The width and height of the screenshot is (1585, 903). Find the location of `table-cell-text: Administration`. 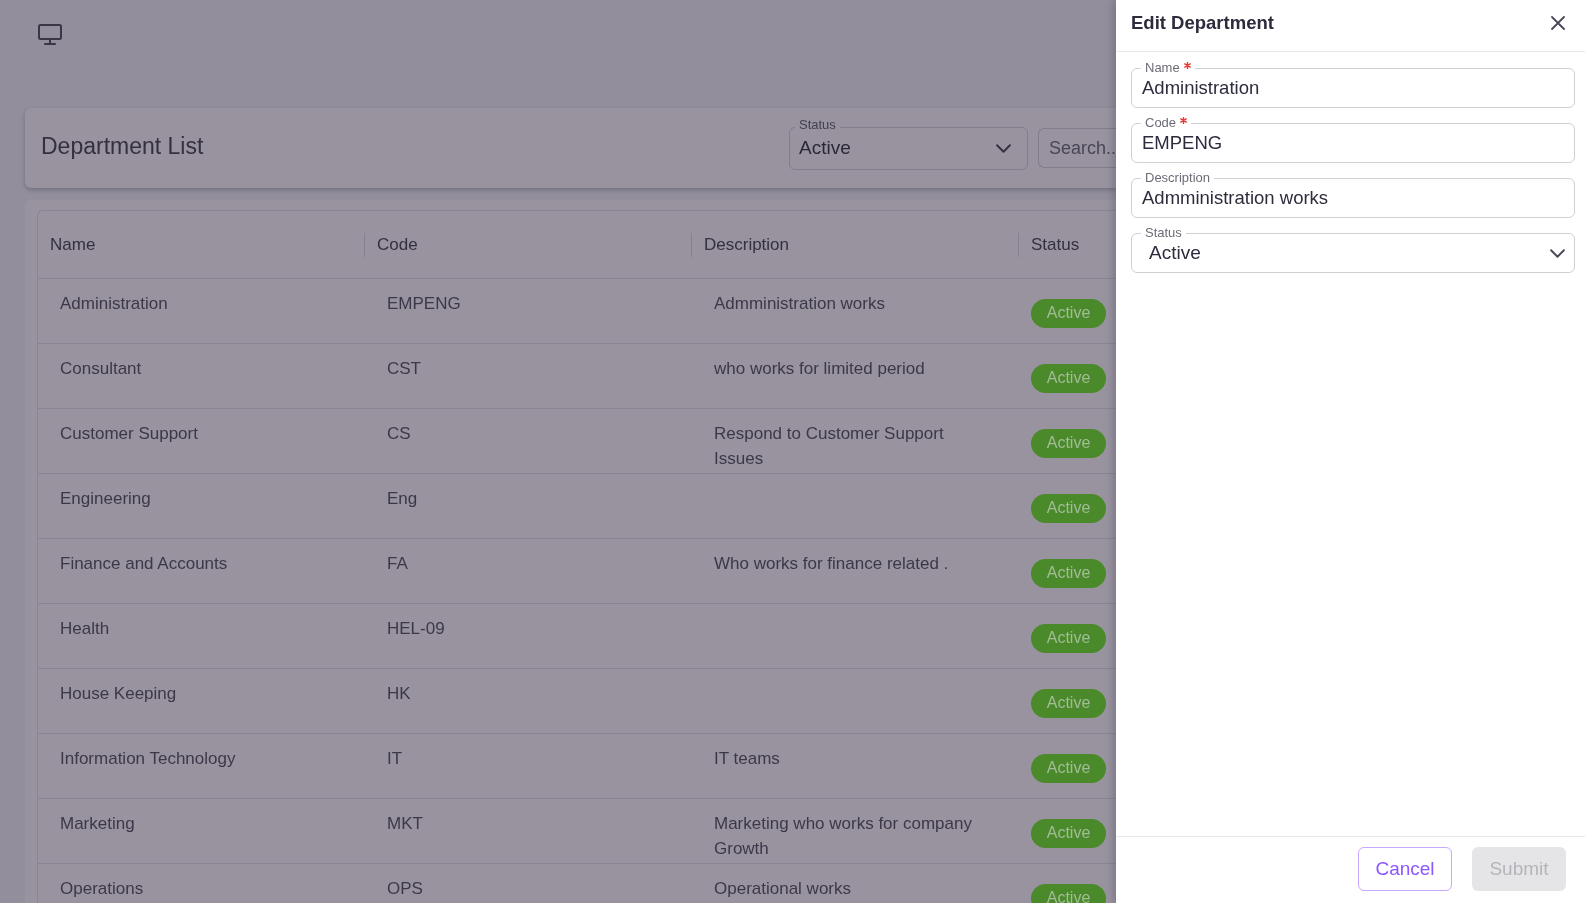

table-cell-text: Administration is located at coordinates (114, 304).